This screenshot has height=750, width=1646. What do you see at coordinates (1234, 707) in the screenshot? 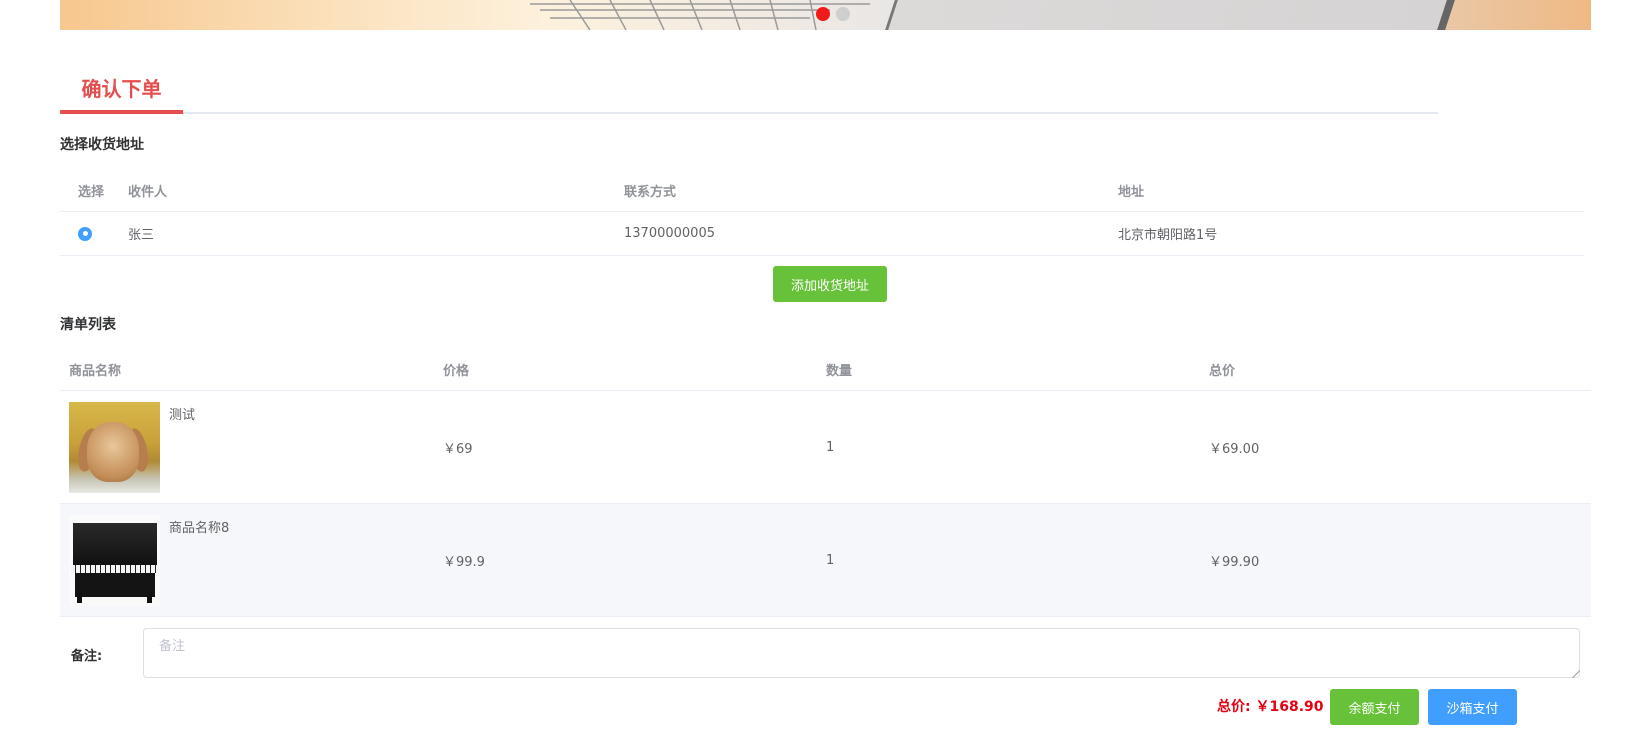
I see `total-label: 总价:` at bounding box center [1234, 707].